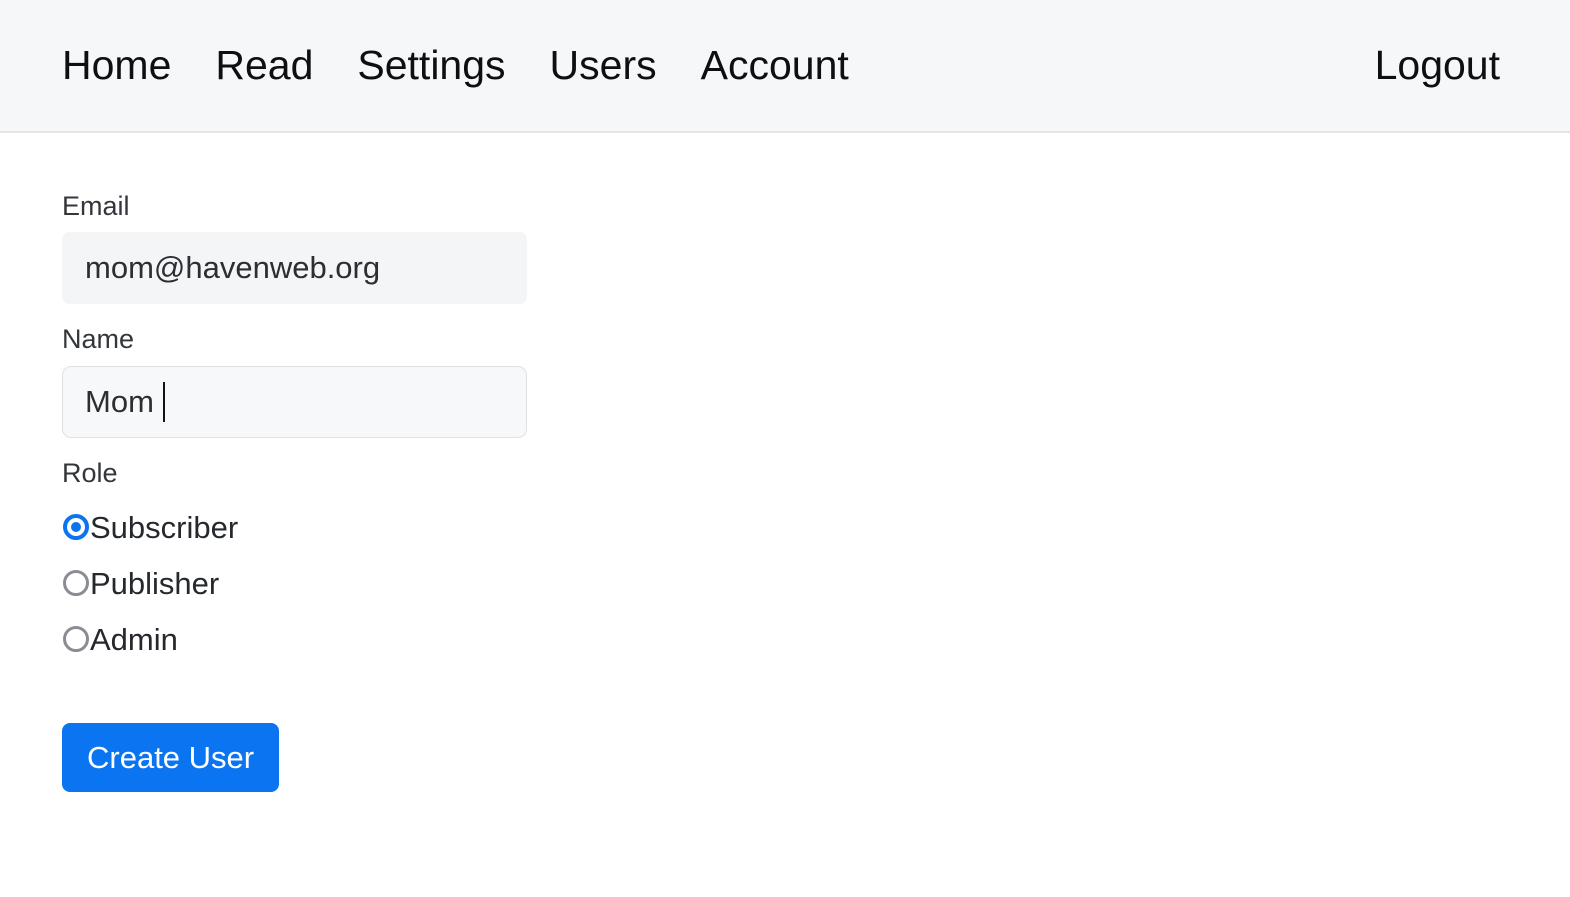 The image size is (1570, 897). I want to click on role-option-subscriber: Subscriber, so click(816, 527).